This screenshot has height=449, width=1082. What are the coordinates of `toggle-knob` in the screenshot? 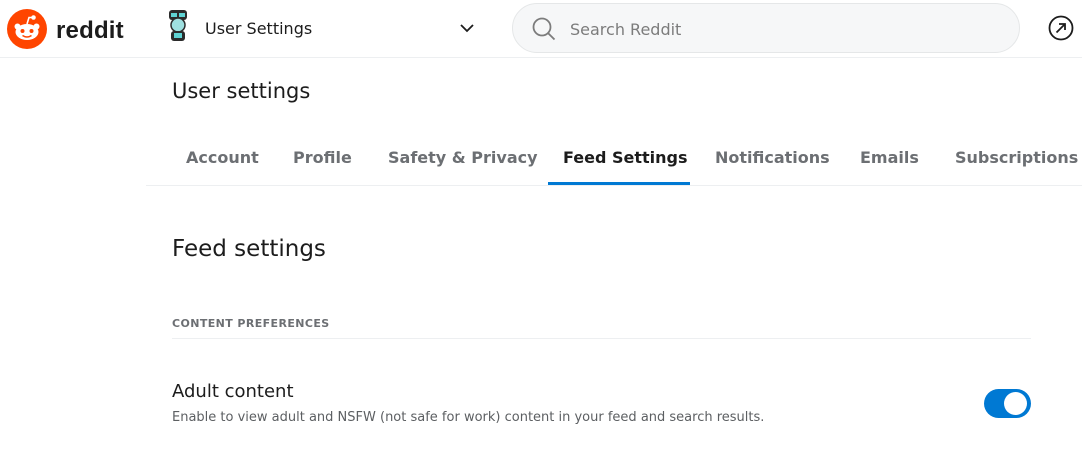 It's located at (1015, 403).